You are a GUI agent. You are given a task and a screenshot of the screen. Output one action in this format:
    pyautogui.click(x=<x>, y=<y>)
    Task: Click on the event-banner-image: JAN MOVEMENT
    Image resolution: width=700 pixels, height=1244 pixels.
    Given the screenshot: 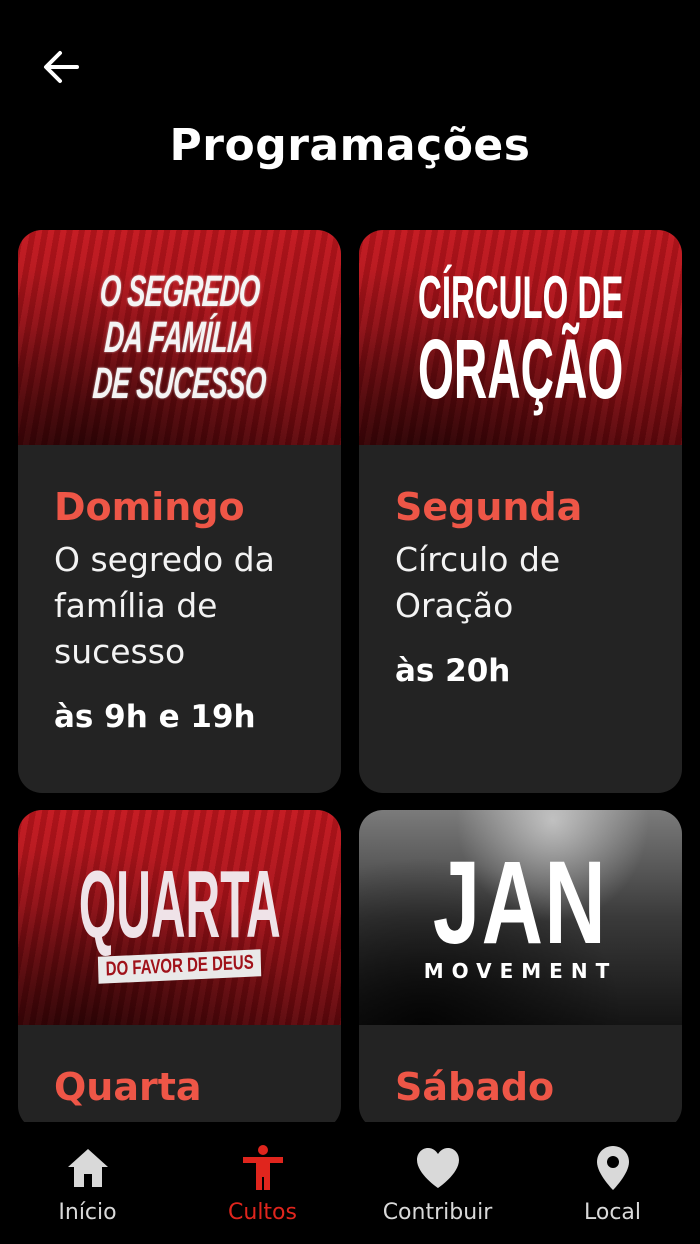 What is the action you would take?
    pyautogui.click(x=520, y=917)
    